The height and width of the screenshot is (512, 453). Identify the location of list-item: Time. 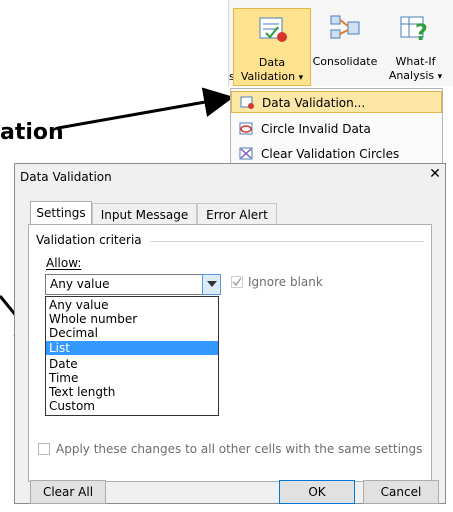
(132, 378).